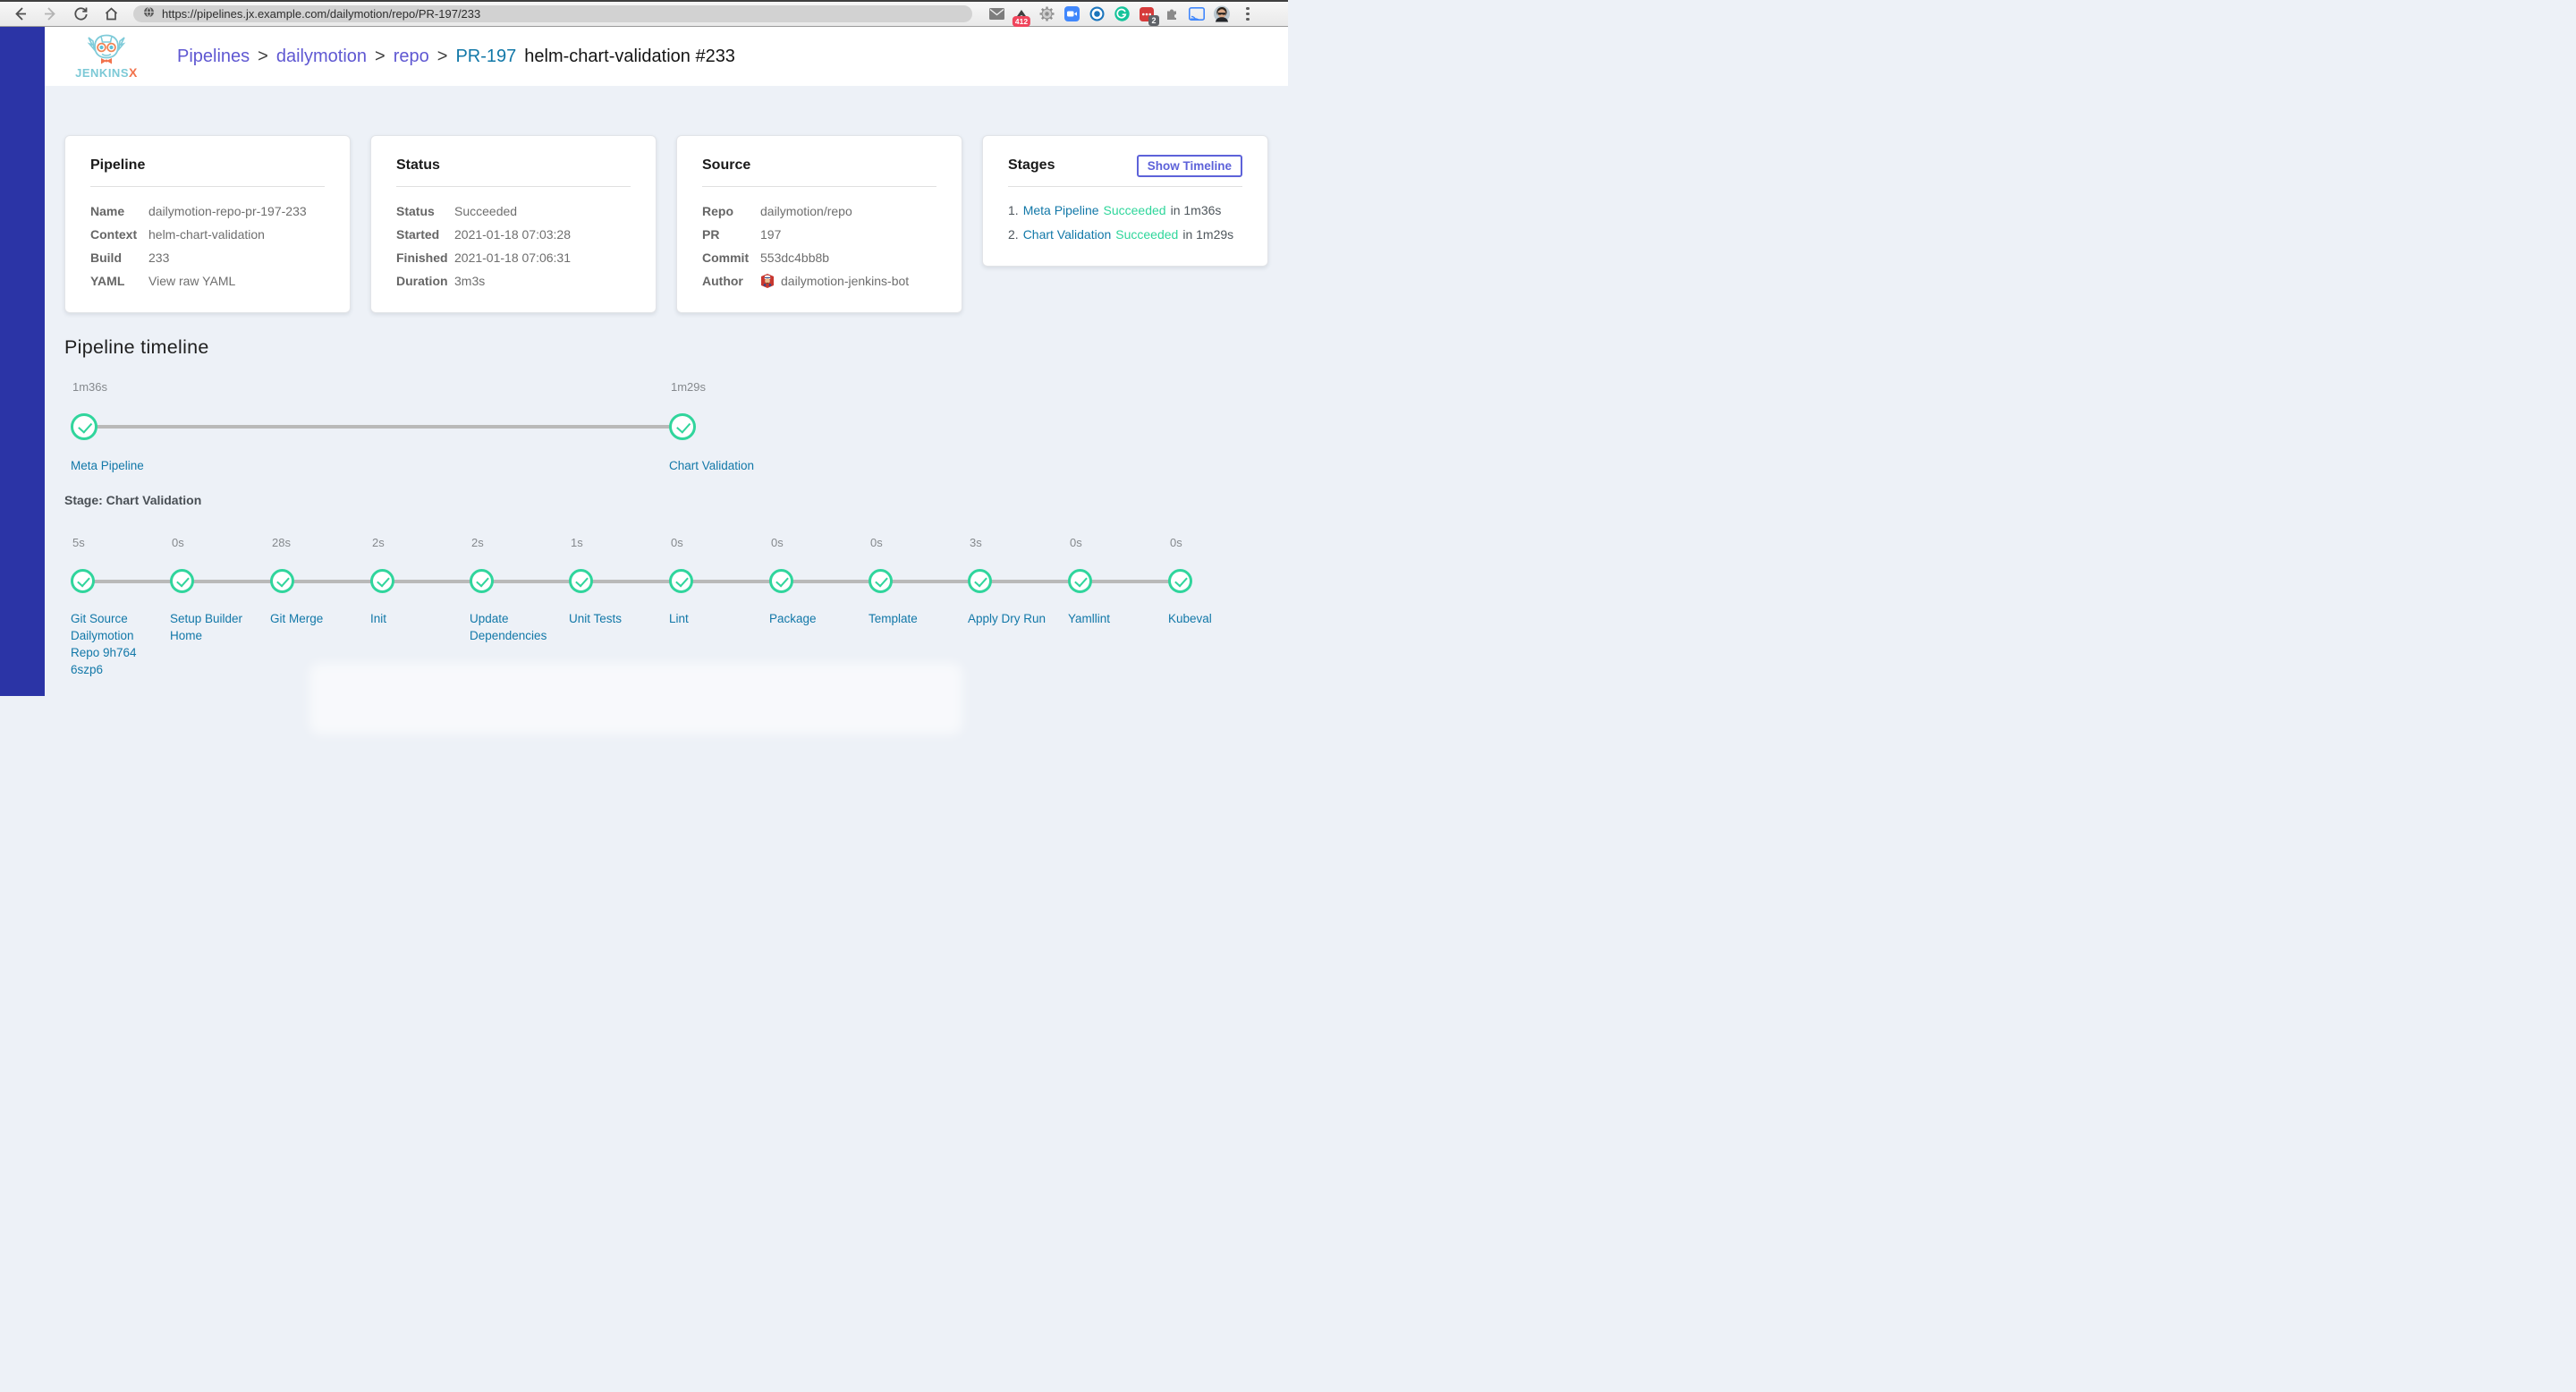 Image resolution: width=2576 pixels, height=1392 pixels. I want to click on grammarly-icon, so click(1122, 14).